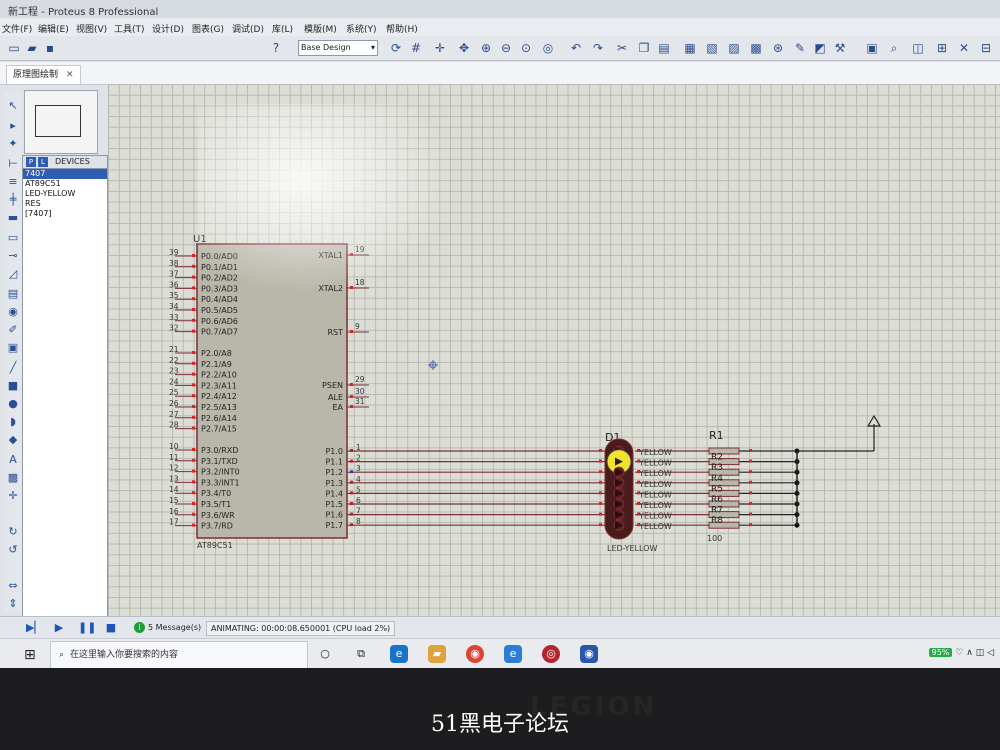  Describe the element at coordinates (980, 653) in the screenshot. I see `network-icon: ◫` at that location.